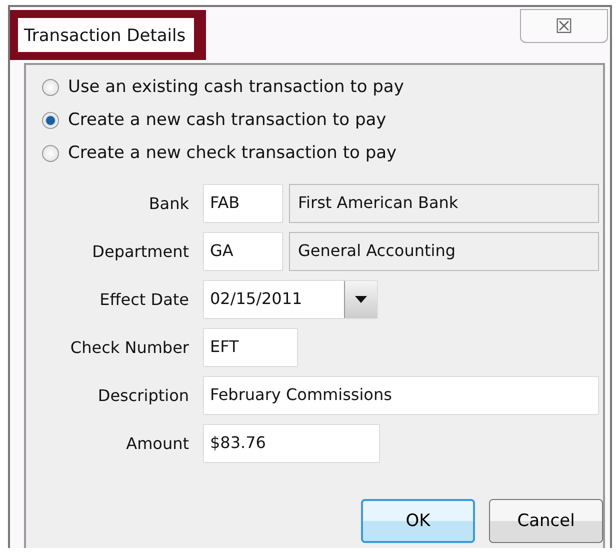 This screenshot has height=553, width=616. What do you see at coordinates (142, 395) in the screenshot?
I see `field-label: Description` at bounding box center [142, 395].